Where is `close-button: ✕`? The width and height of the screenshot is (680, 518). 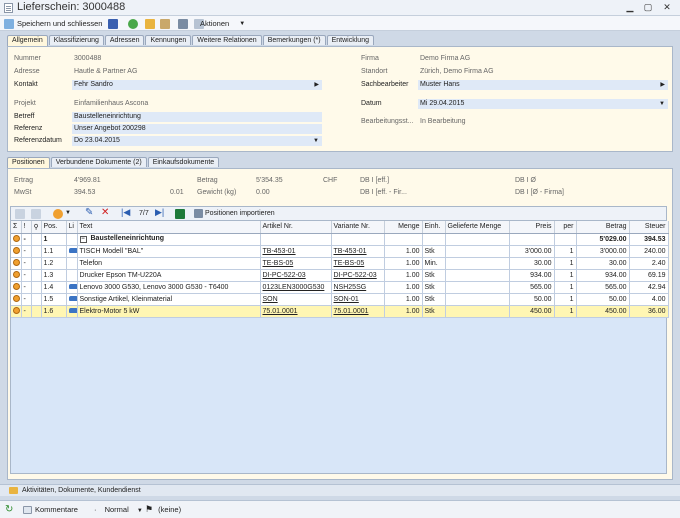
close-button: ✕ is located at coordinates (667, 7).